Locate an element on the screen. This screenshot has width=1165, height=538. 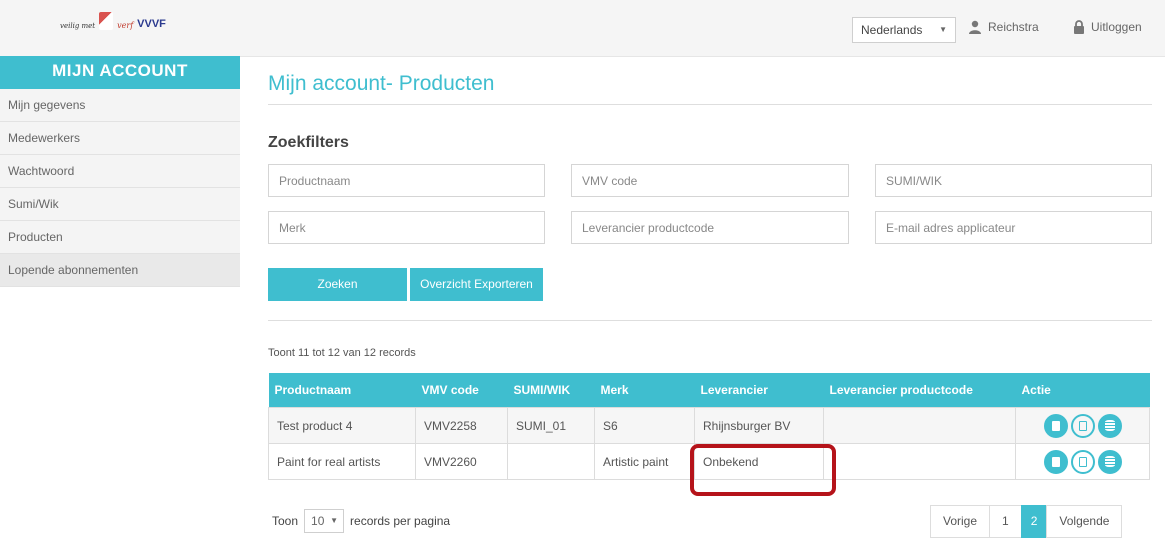
cell-sumi-wik: SUMI_01 is located at coordinates (551, 425).